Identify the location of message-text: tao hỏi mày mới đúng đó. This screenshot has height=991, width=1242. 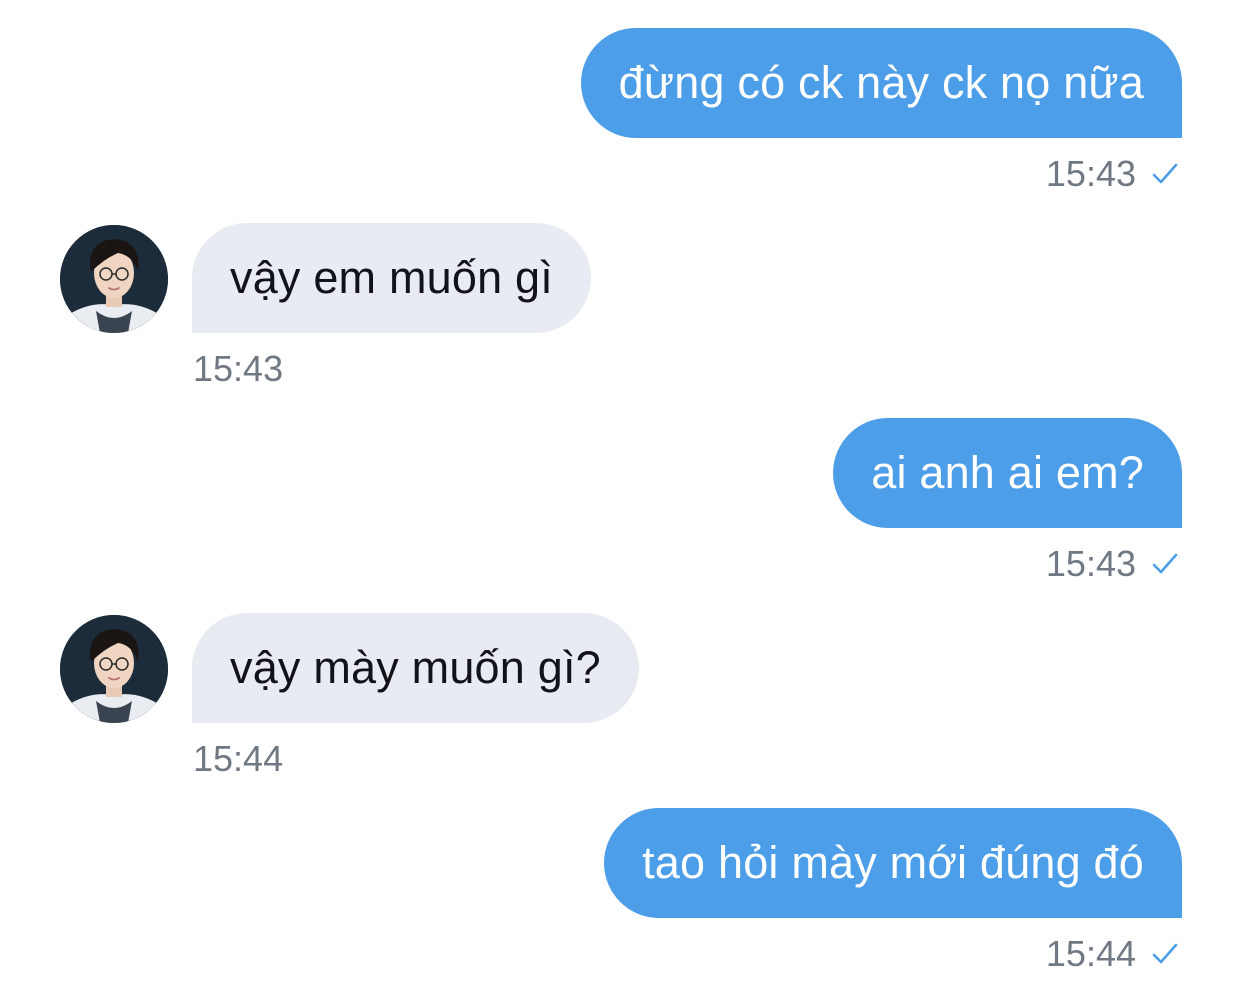
(893, 862).